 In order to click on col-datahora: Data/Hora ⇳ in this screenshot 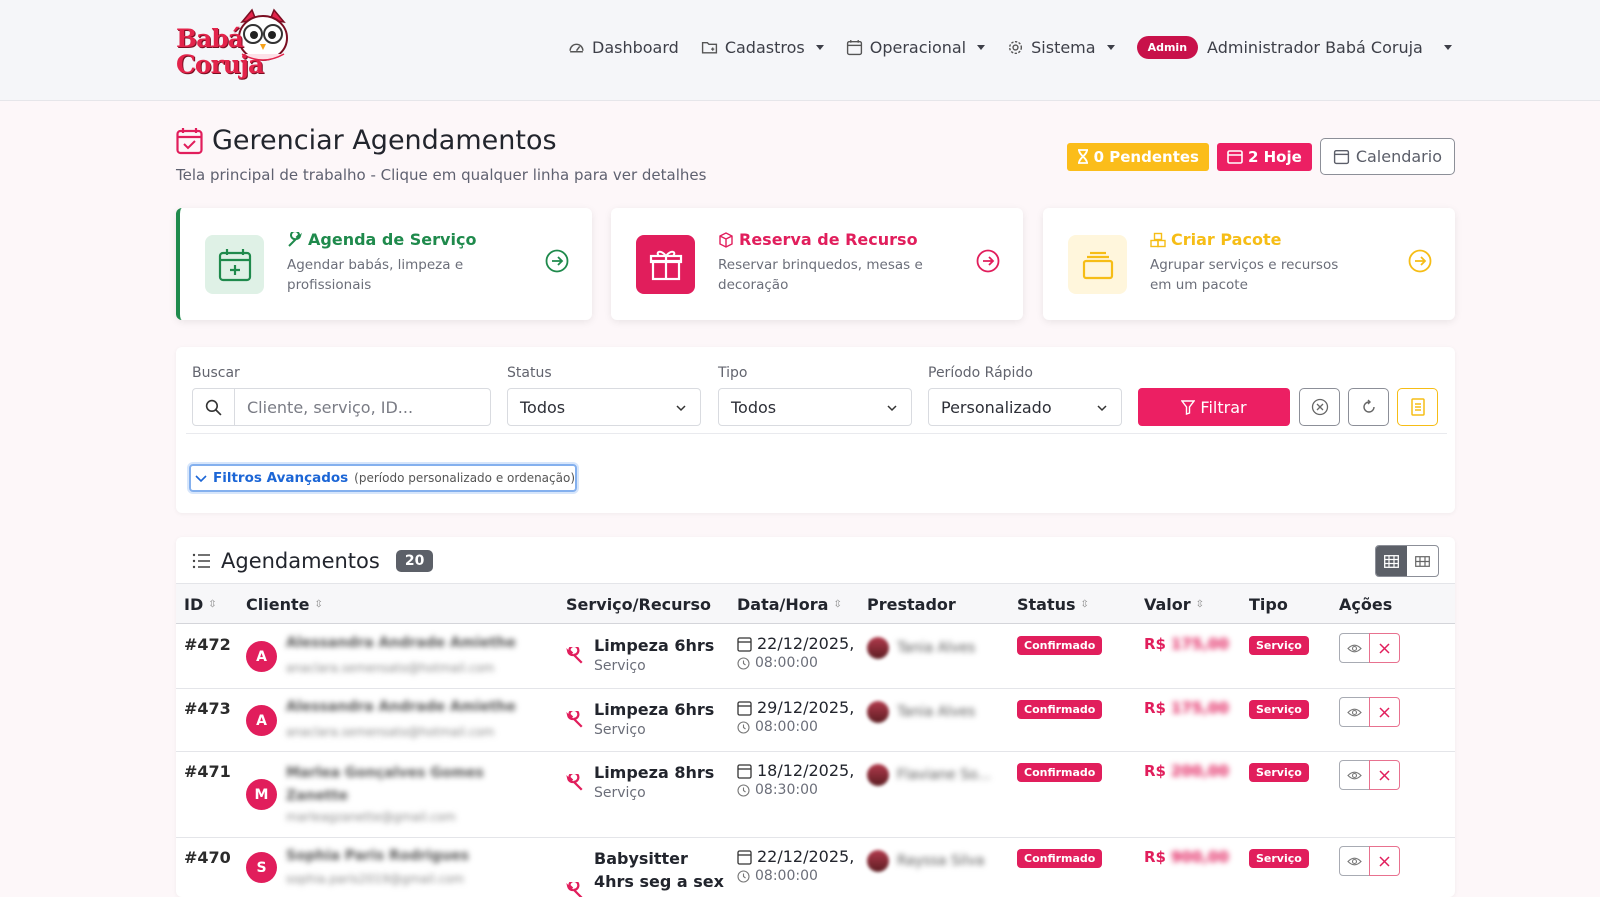, I will do `click(789, 604)`.